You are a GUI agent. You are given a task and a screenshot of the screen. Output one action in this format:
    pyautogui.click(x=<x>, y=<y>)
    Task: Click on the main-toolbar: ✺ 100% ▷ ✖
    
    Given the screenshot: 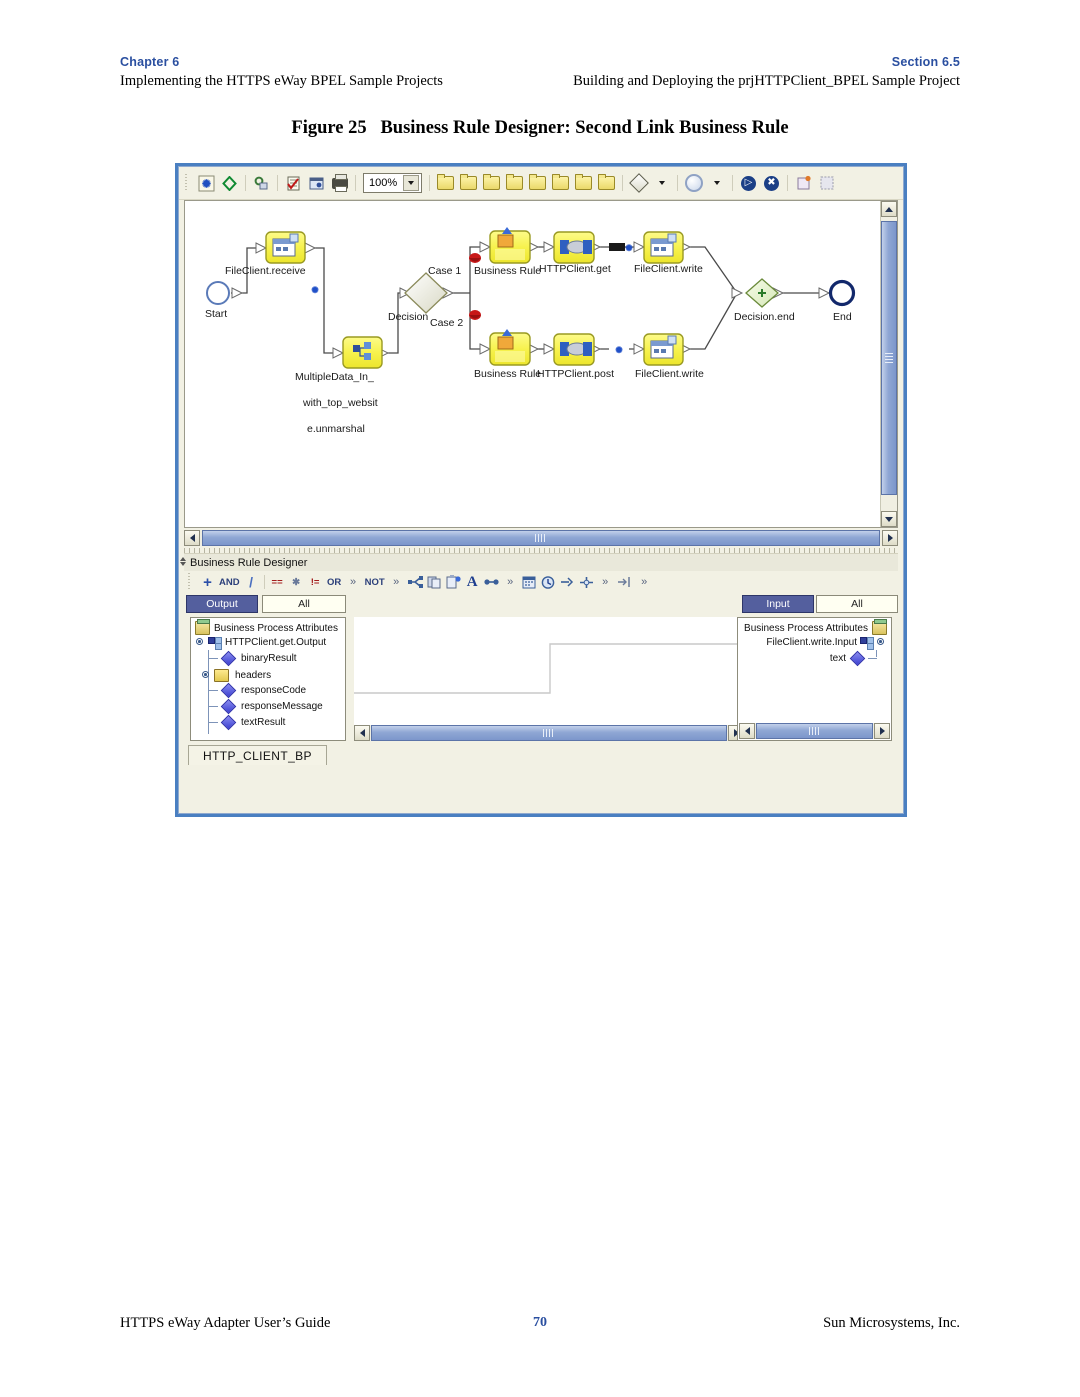 What is the action you would take?
    pyautogui.click(x=541, y=183)
    